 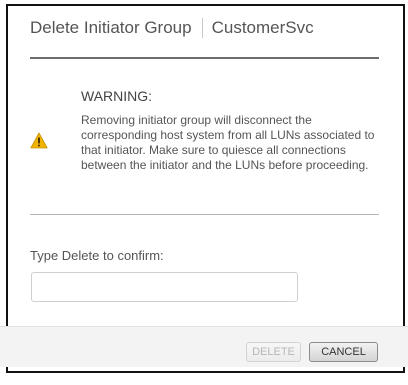 I want to click on confirm-label: Type Delete to confirm:, so click(x=97, y=255).